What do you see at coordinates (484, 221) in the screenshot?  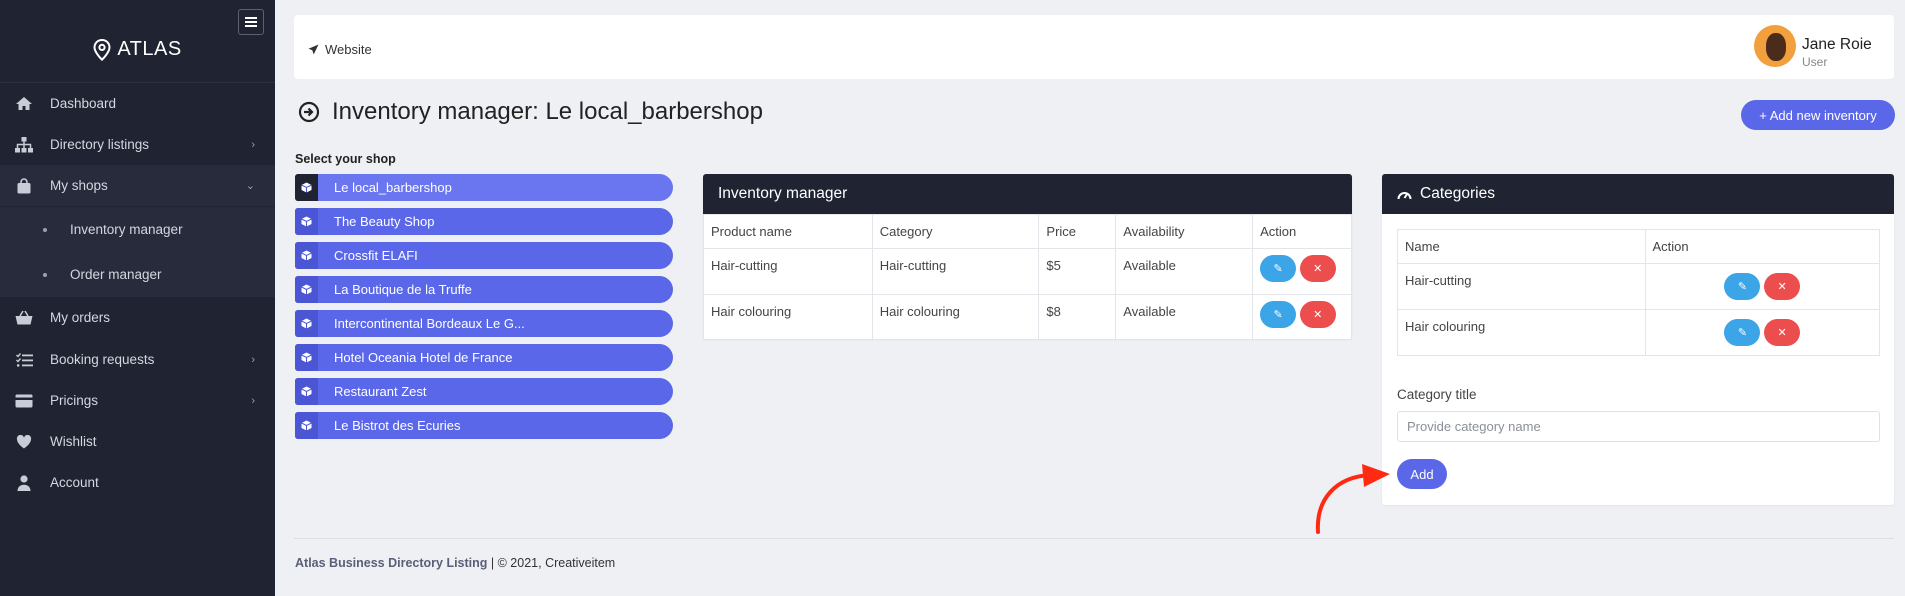 I see `shop-item: The Beauty Shop` at bounding box center [484, 221].